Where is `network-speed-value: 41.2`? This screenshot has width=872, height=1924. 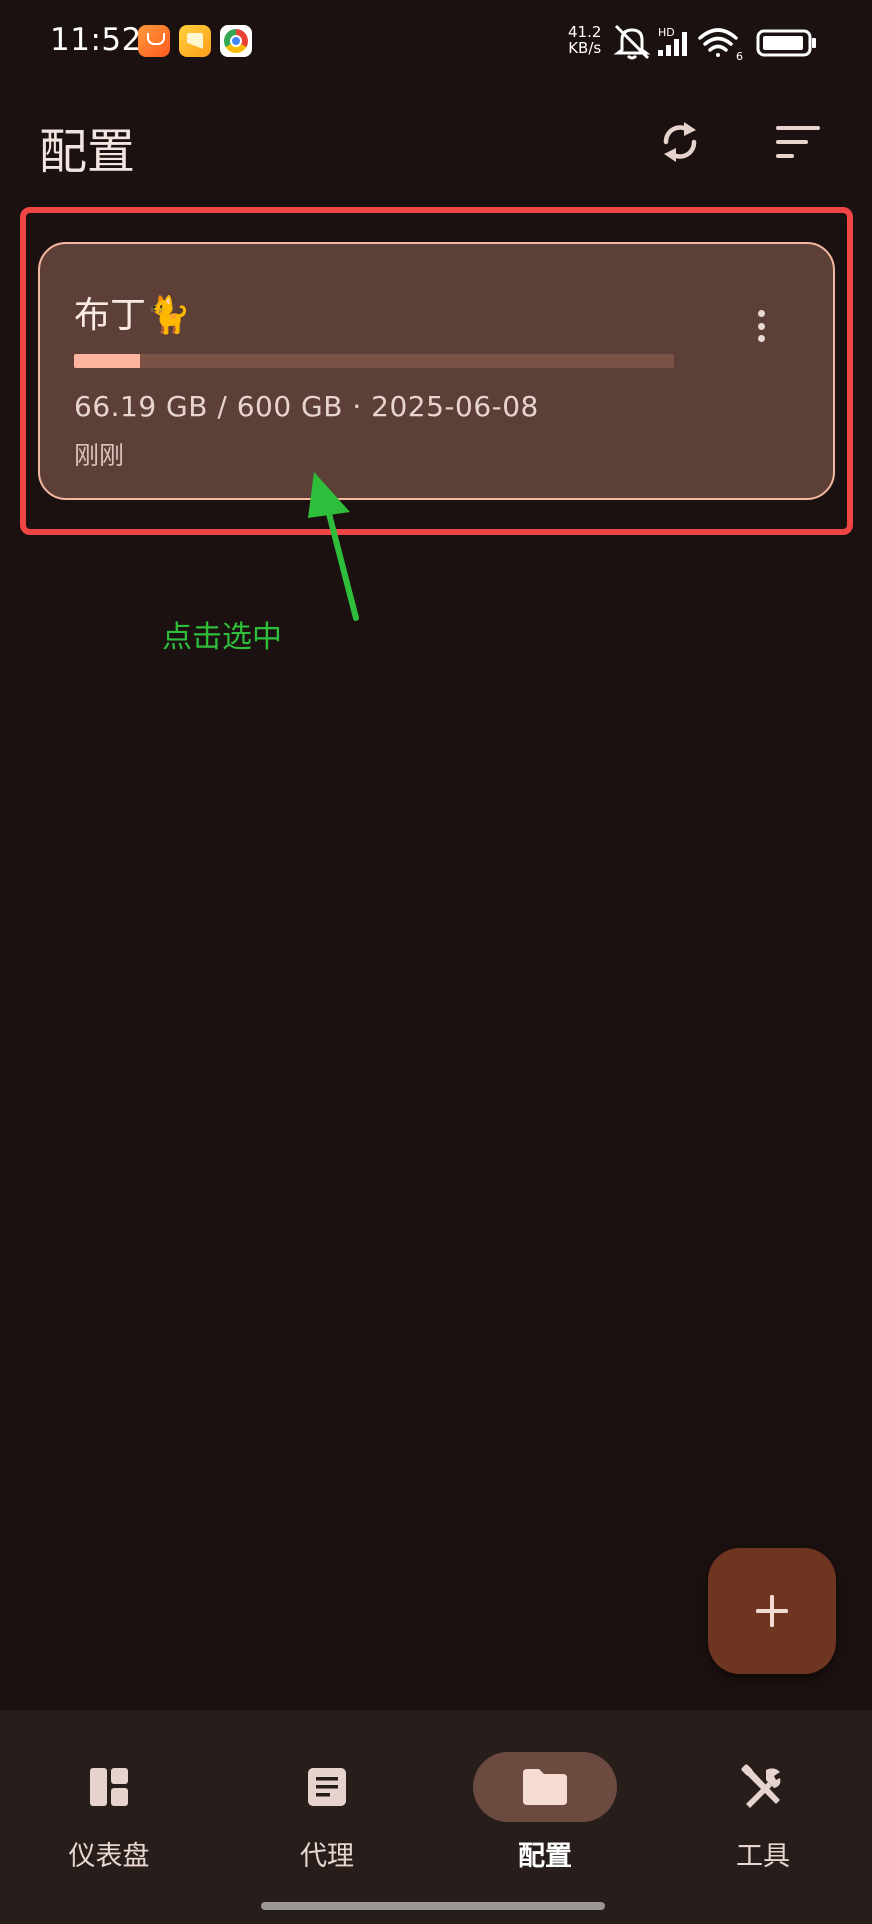 network-speed-value: 41.2 is located at coordinates (585, 32).